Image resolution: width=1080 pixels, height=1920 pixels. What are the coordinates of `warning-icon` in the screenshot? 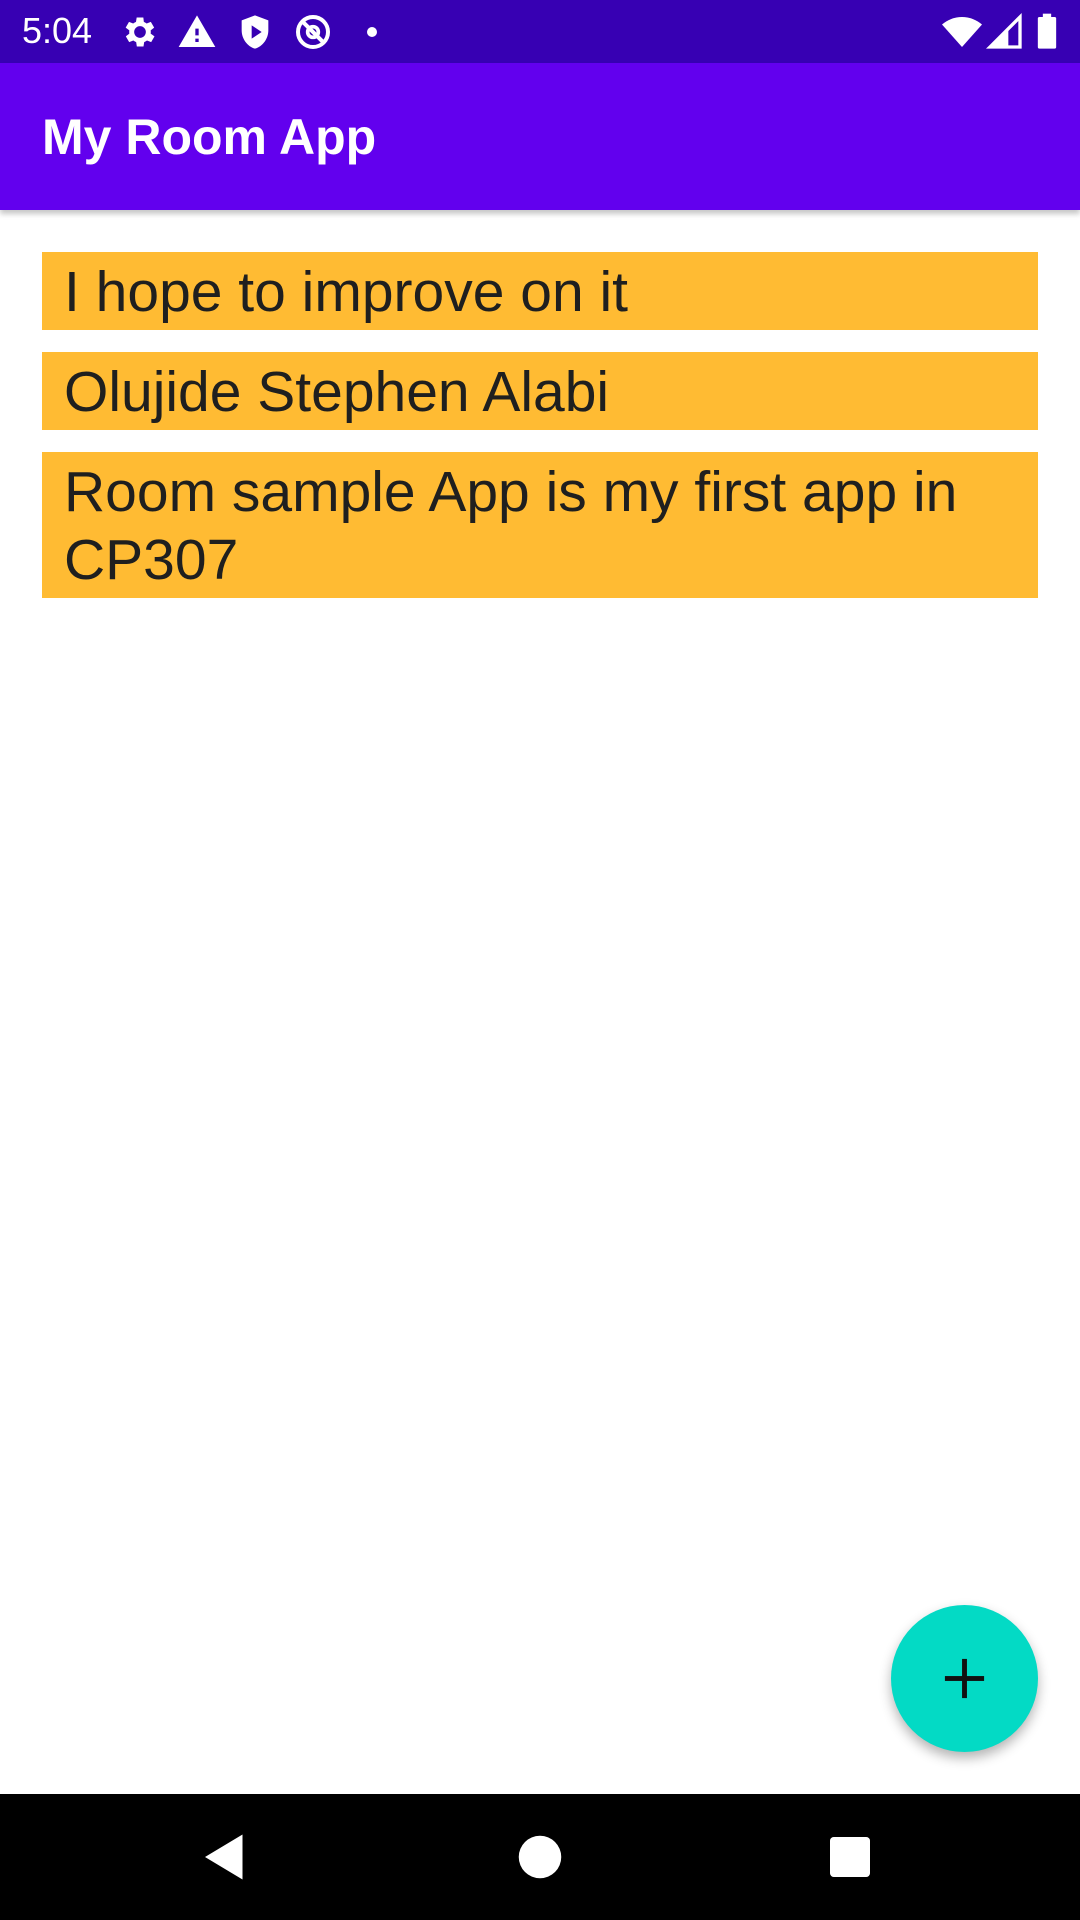 It's located at (197, 32).